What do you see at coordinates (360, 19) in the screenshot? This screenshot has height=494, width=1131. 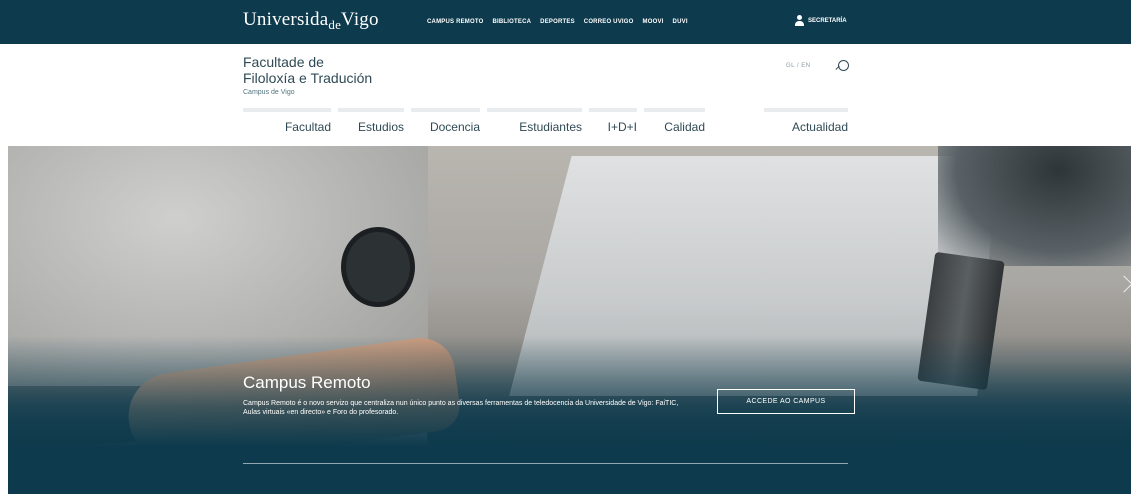 I see `logo-text-3: Vigo` at bounding box center [360, 19].